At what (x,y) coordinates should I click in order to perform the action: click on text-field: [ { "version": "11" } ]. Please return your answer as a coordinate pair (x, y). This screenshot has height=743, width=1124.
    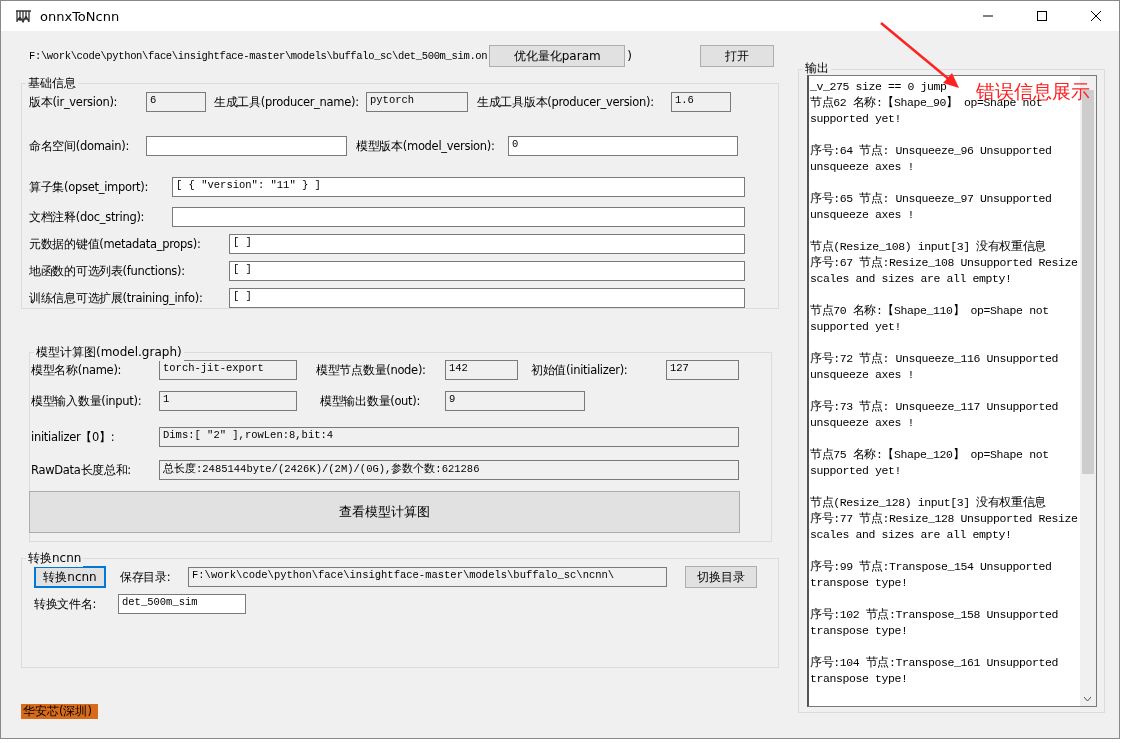
    Looking at the image, I should click on (458, 187).